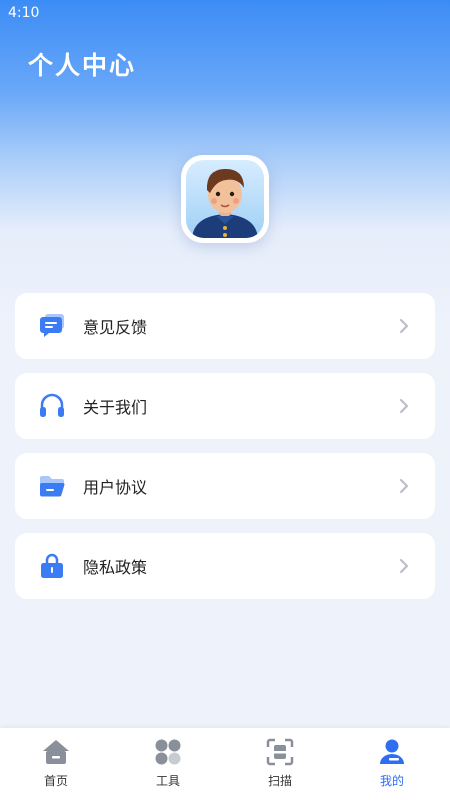 The width and height of the screenshot is (450, 800). Describe the element at coordinates (56, 752) in the screenshot. I see `home-icon` at that location.